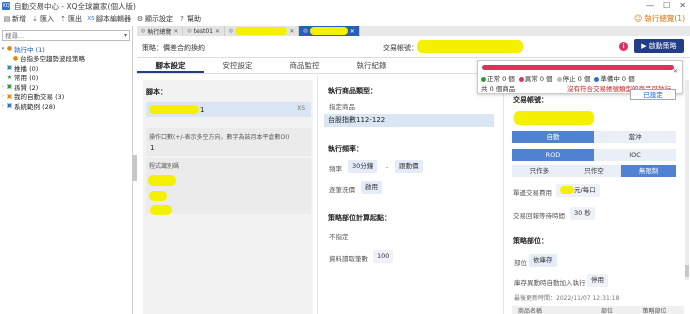  What do you see at coordinates (42, 19) in the screenshot?
I see `import-button: ⇣ 匯入` at bounding box center [42, 19].